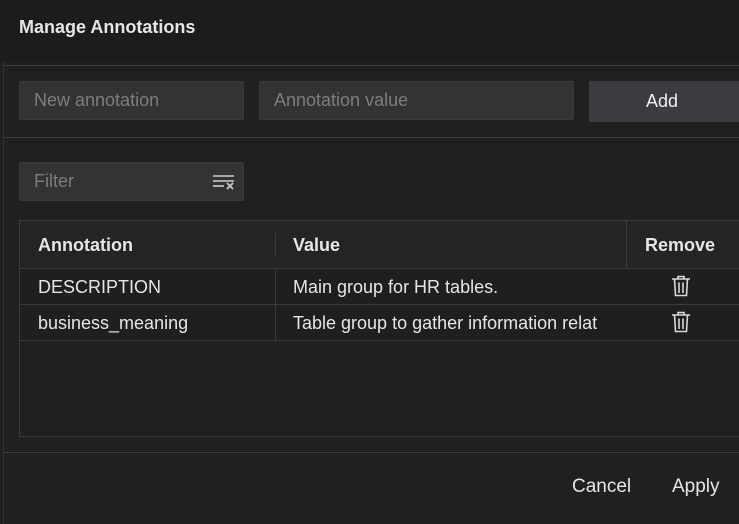 This screenshot has width=739, height=524. What do you see at coordinates (664, 101) in the screenshot?
I see `add-button: Add` at bounding box center [664, 101].